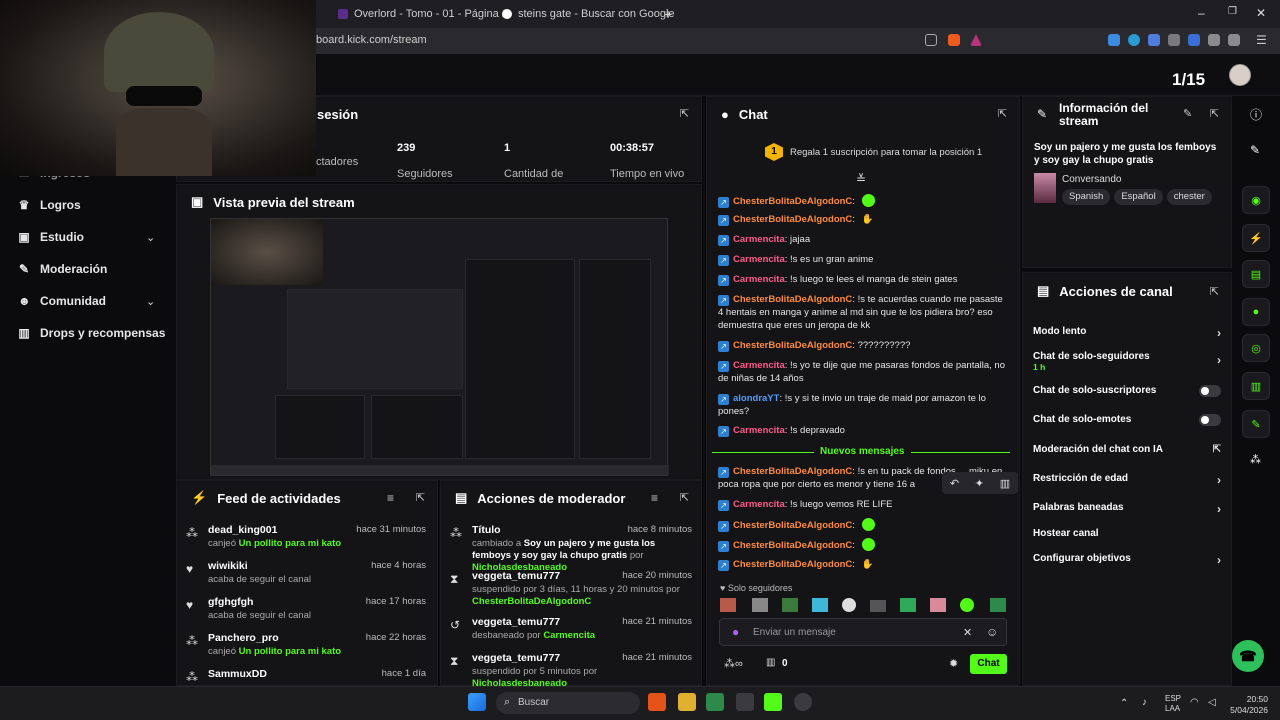 This screenshot has height=720, width=1280. Describe the element at coordinates (1234, 40) in the screenshot. I see `sidebar-icon` at that location.